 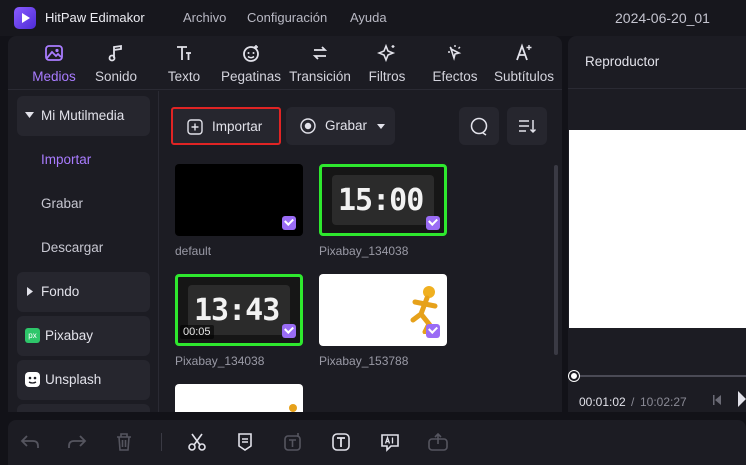 What do you see at coordinates (184, 76) in the screenshot?
I see `tab-label: Texto` at bounding box center [184, 76].